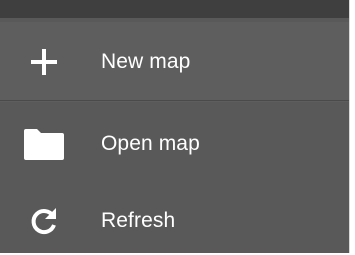  What do you see at coordinates (44, 144) in the screenshot?
I see `folder-icon` at bounding box center [44, 144].